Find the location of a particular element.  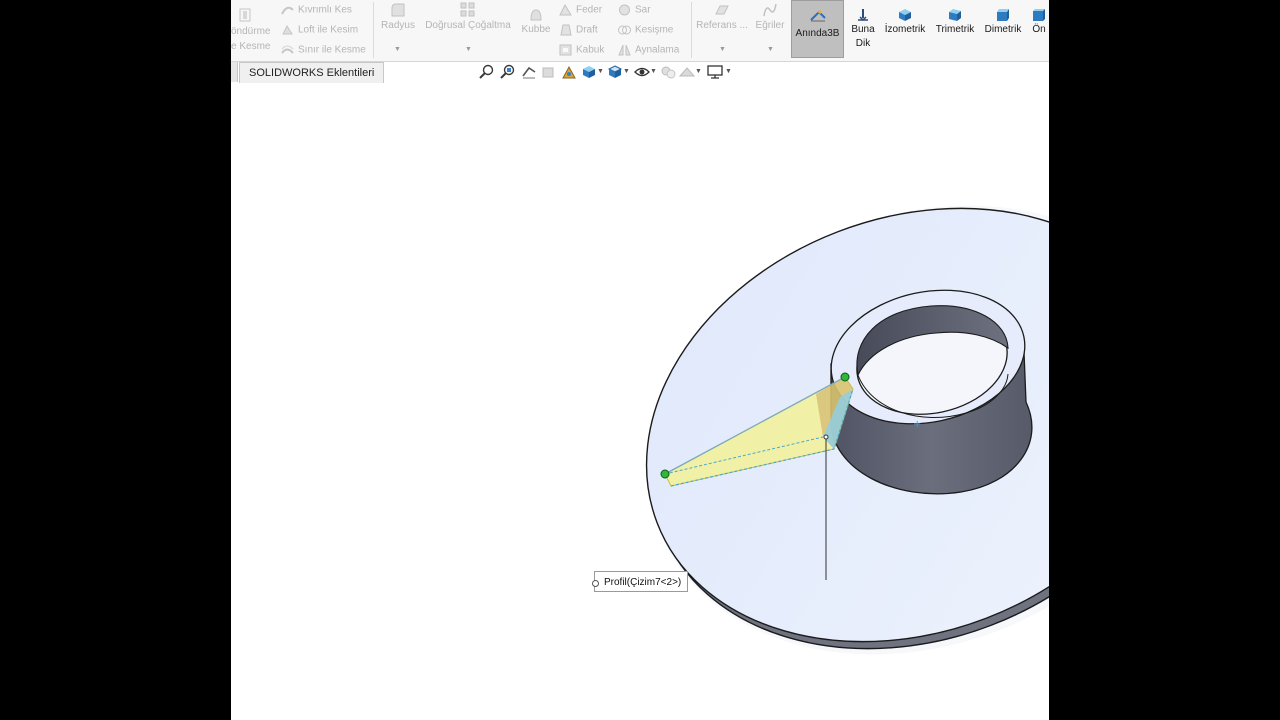

curves-icon is located at coordinates (770, 10).